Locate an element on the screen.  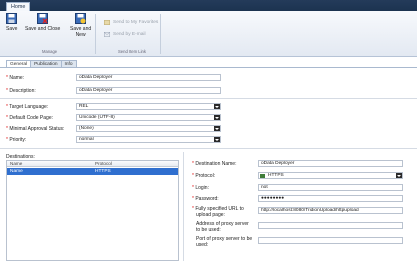
email-icon is located at coordinates (107, 34).